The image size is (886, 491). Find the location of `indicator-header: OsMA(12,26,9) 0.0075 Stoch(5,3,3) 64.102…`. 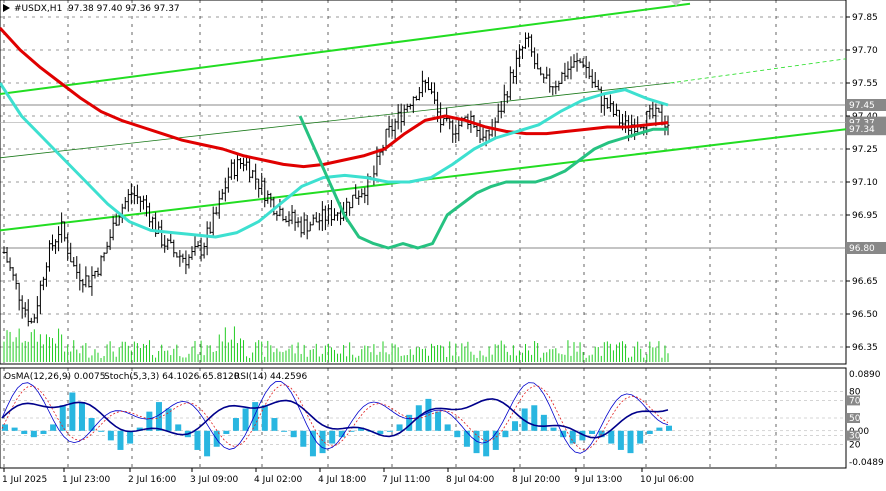

indicator-header: OsMA(12,26,9) 0.0075 Stoch(5,3,3) 64.102… is located at coordinates (155, 377).